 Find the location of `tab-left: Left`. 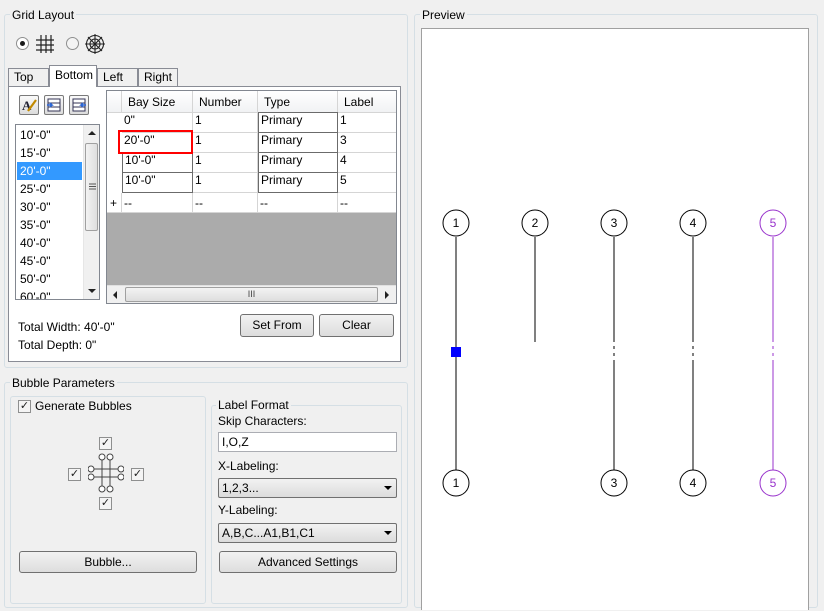

tab-left: Left is located at coordinates (117, 77).